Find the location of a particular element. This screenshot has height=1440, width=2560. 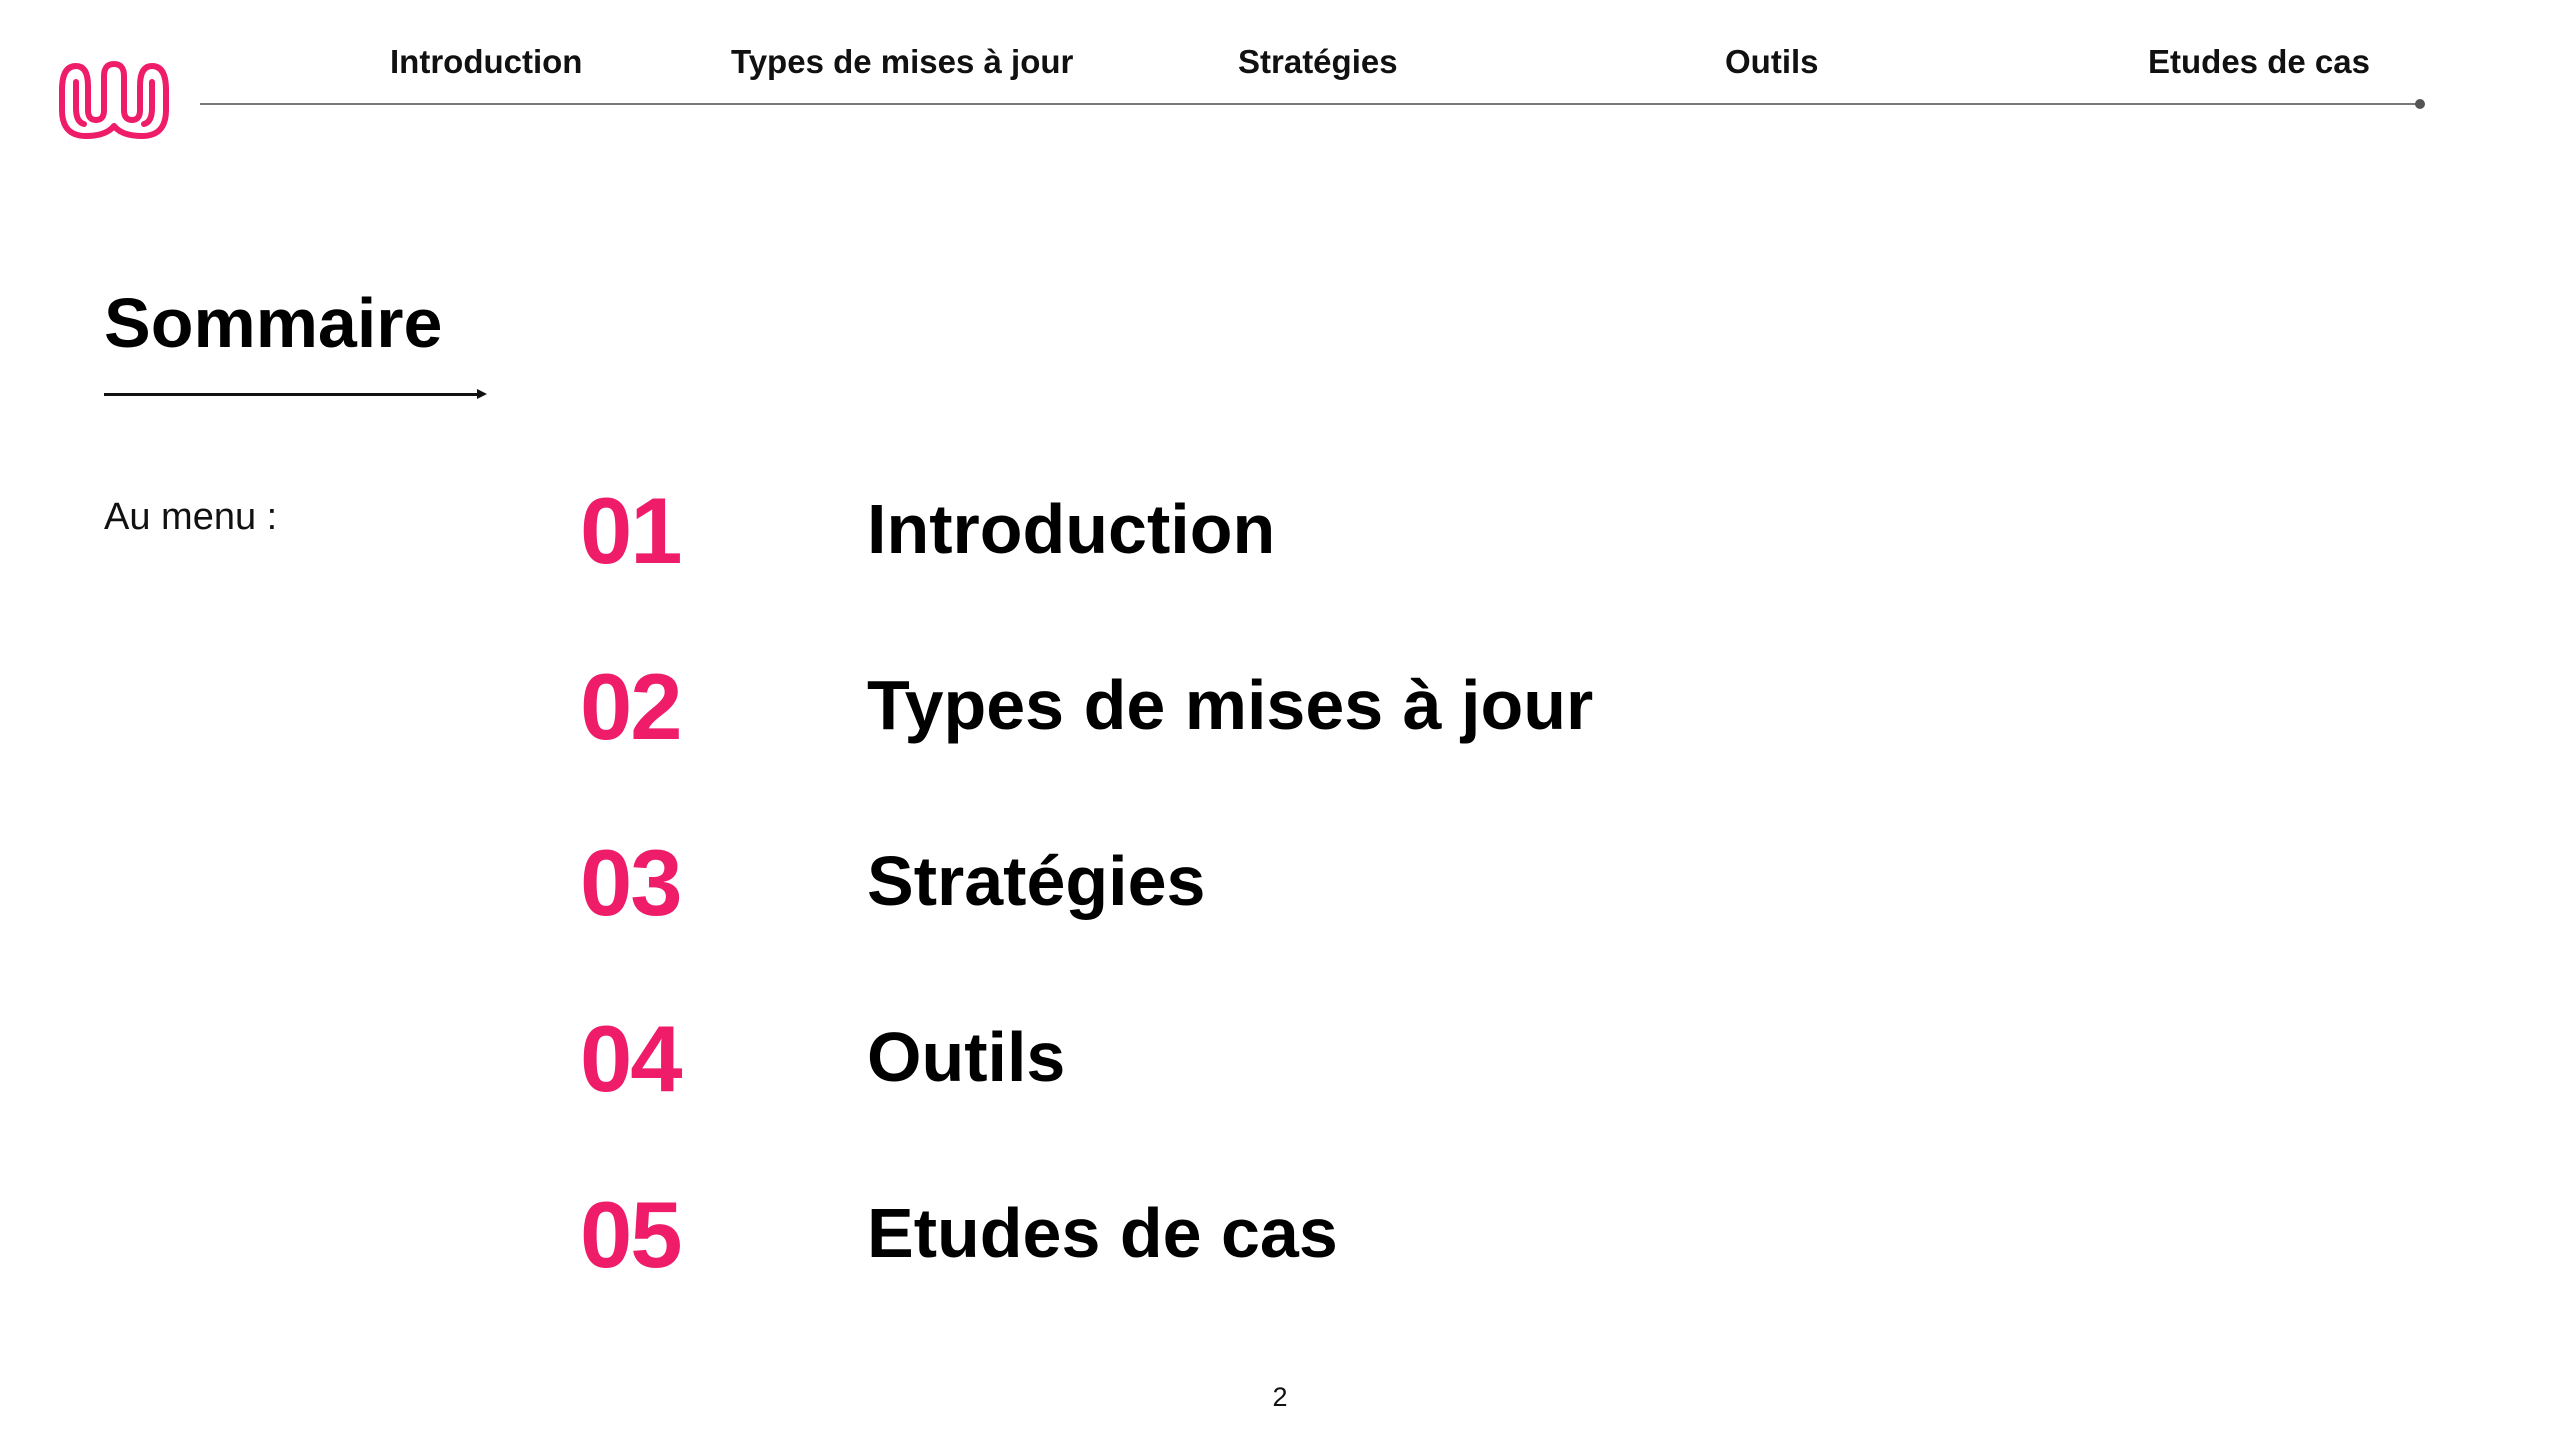

nav-item-introduction: Introduction is located at coordinates (486, 62).